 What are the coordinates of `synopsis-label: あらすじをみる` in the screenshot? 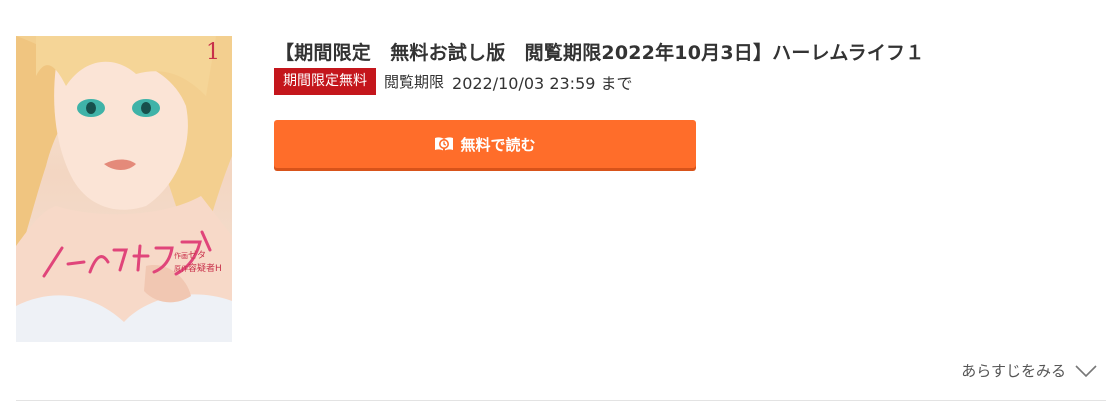 It's located at (1013, 371).